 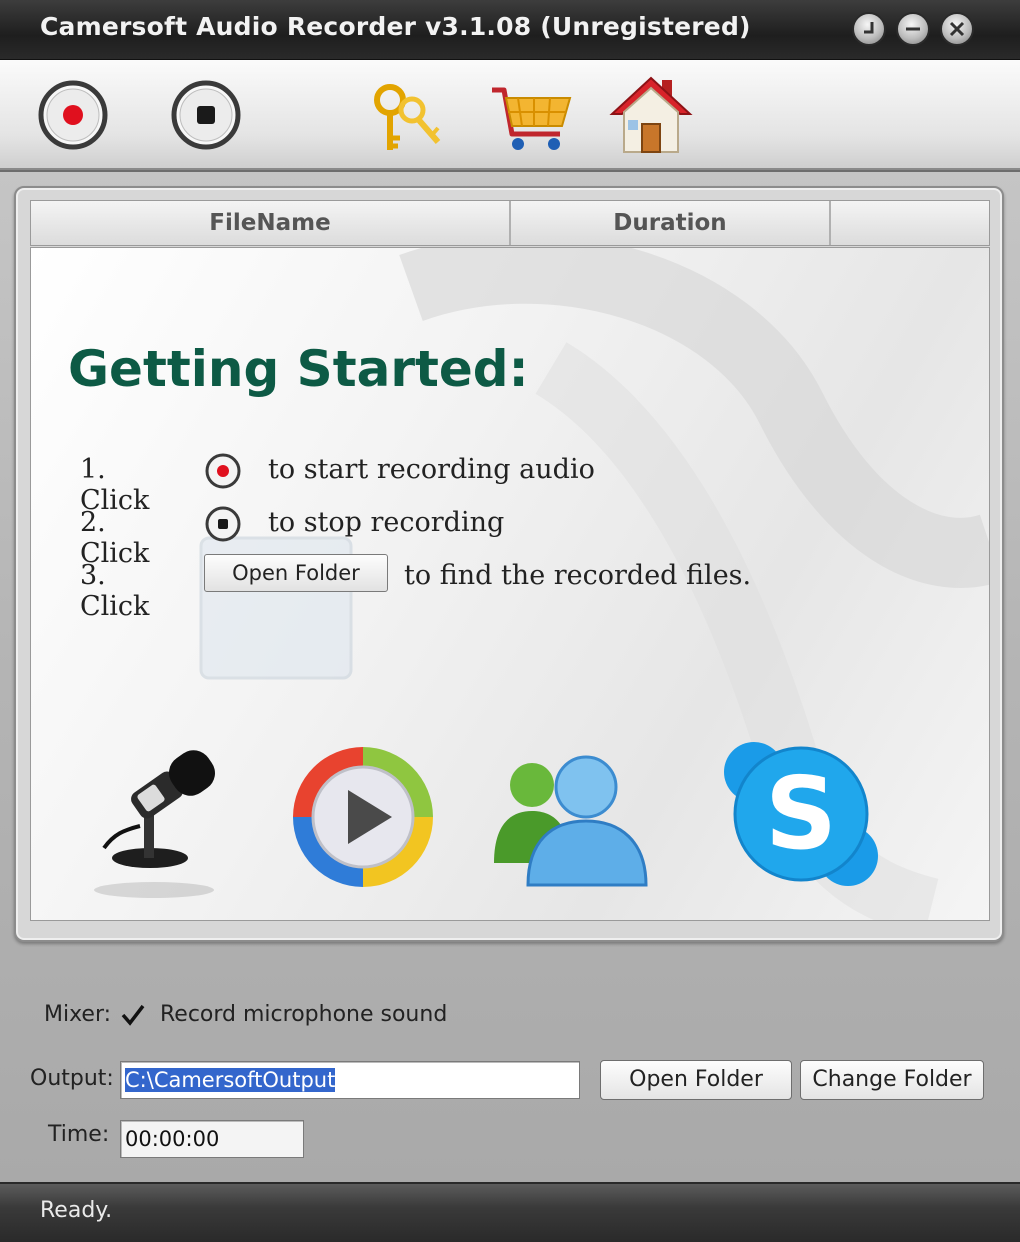 I want to click on minimize-to-tray-button, so click(x=869, y=29).